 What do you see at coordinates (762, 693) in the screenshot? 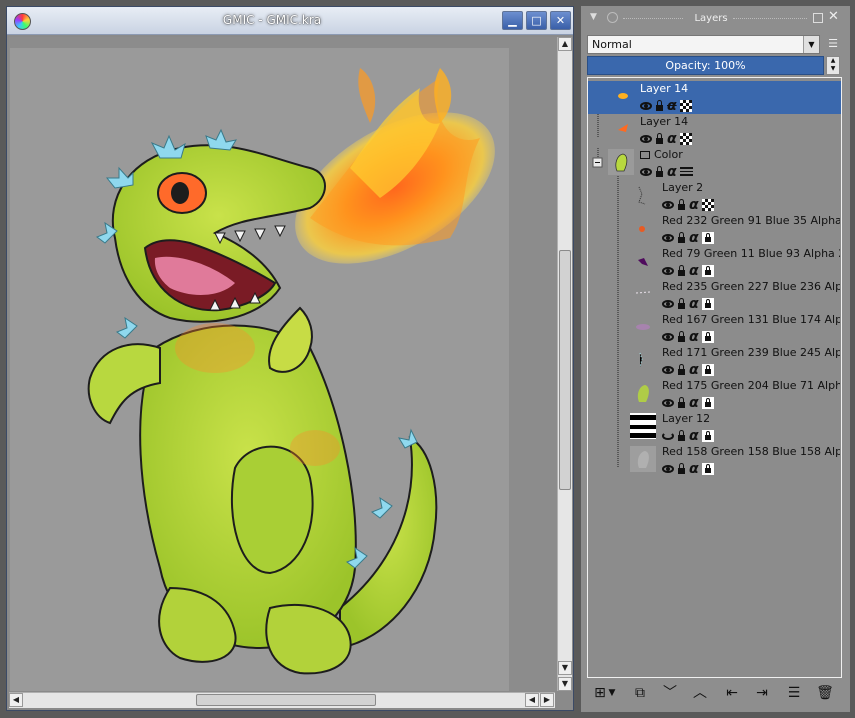
I see `expand-icon: ⇥` at bounding box center [762, 693].